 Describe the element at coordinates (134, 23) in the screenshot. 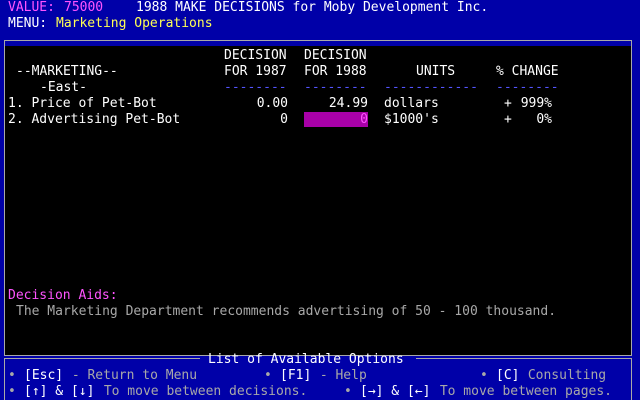

I see `menu-value: Marketing Operations` at that location.